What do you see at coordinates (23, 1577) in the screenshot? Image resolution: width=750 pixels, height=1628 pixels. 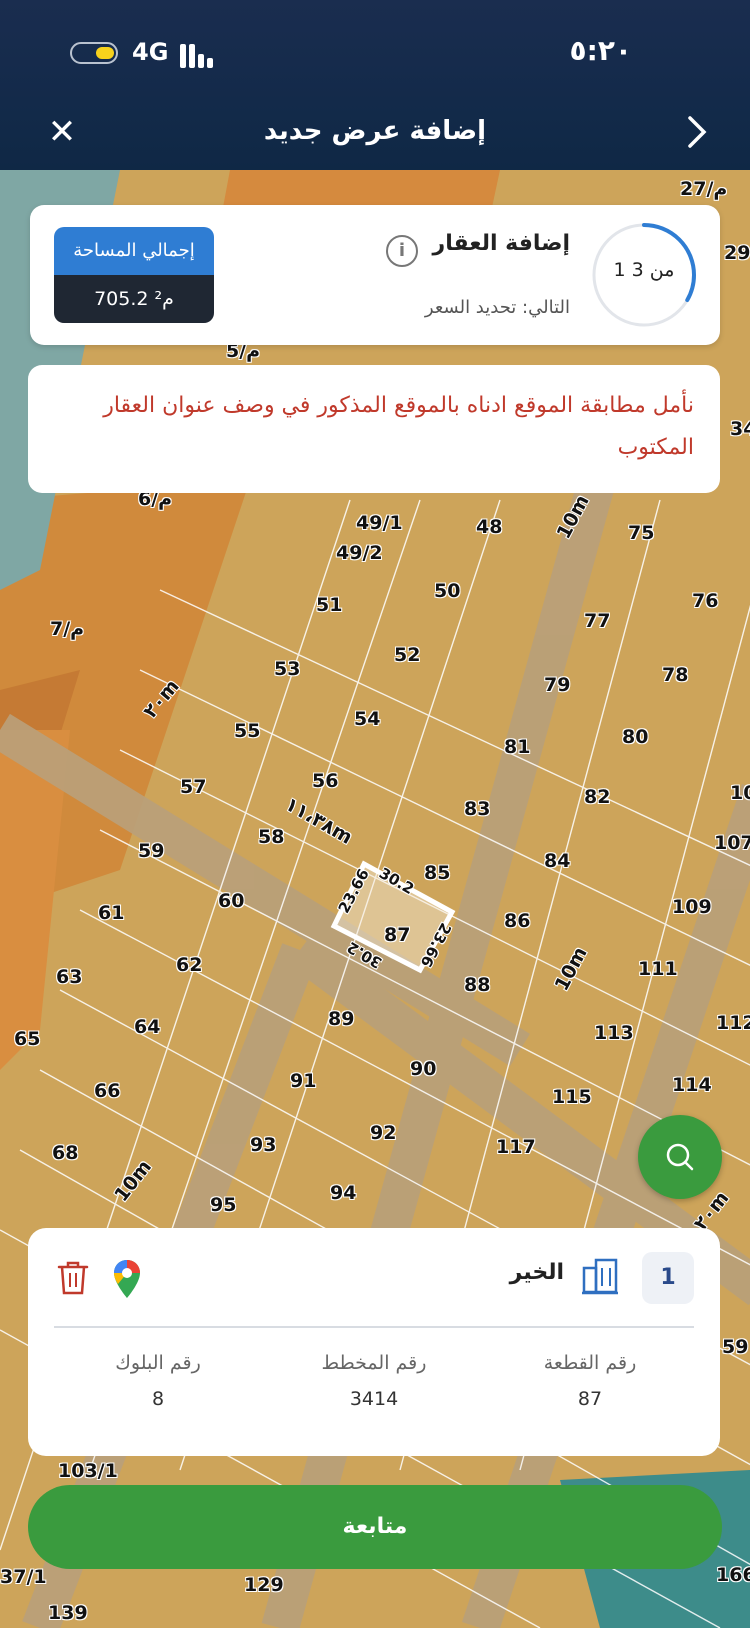 I see `map-label: 37/1` at bounding box center [23, 1577].